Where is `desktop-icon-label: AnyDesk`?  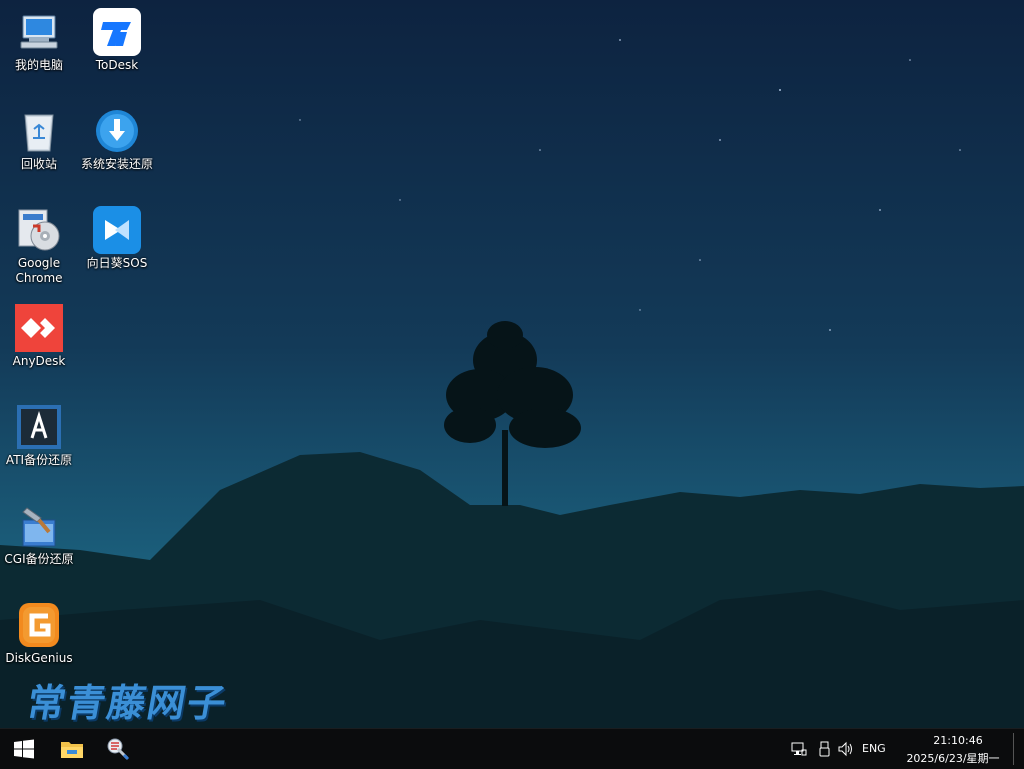
desktop-icon-label: AnyDesk is located at coordinates (39, 361).